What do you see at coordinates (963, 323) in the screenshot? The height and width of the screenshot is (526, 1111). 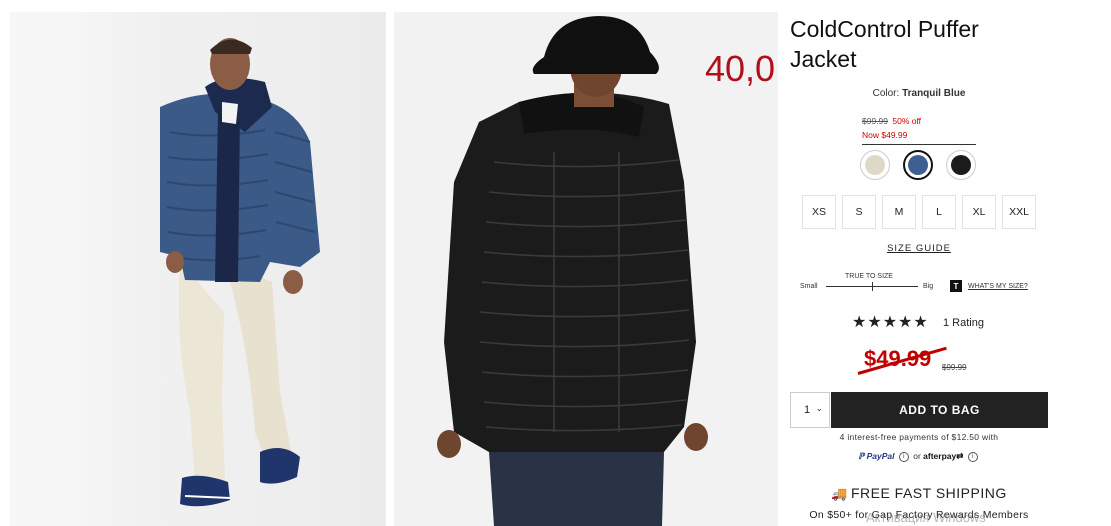 I see `rating-count: 1 Rating` at bounding box center [963, 323].